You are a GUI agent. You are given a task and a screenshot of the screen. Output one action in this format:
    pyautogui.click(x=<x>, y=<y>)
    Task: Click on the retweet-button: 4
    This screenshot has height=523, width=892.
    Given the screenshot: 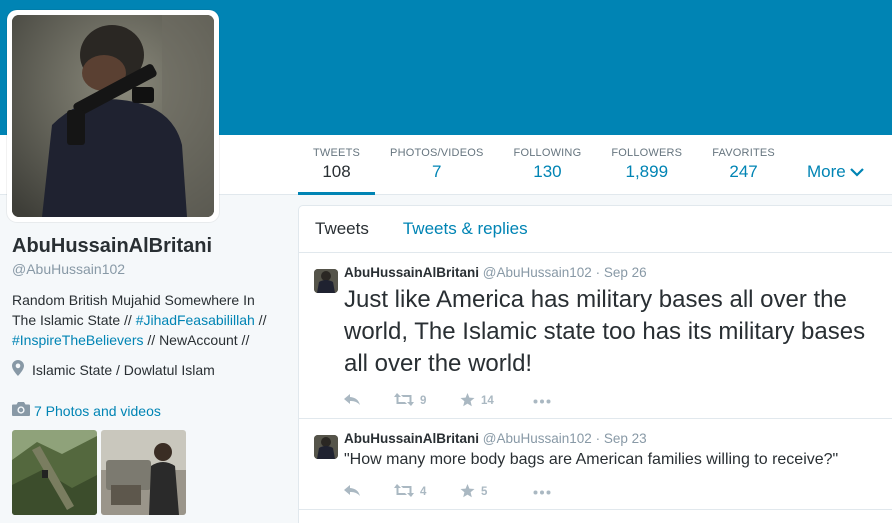 What is the action you would take?
    pyautogui.click(x=427, y=492)
    